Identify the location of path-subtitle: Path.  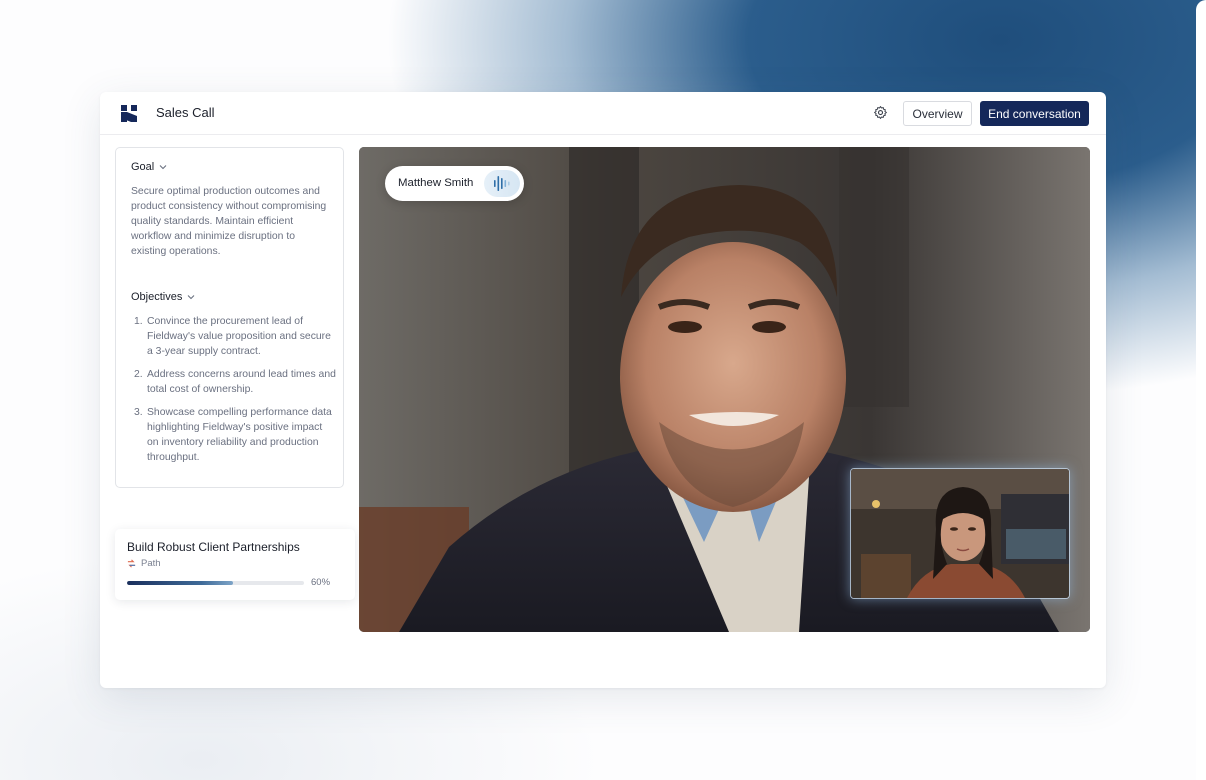
(151, 563).